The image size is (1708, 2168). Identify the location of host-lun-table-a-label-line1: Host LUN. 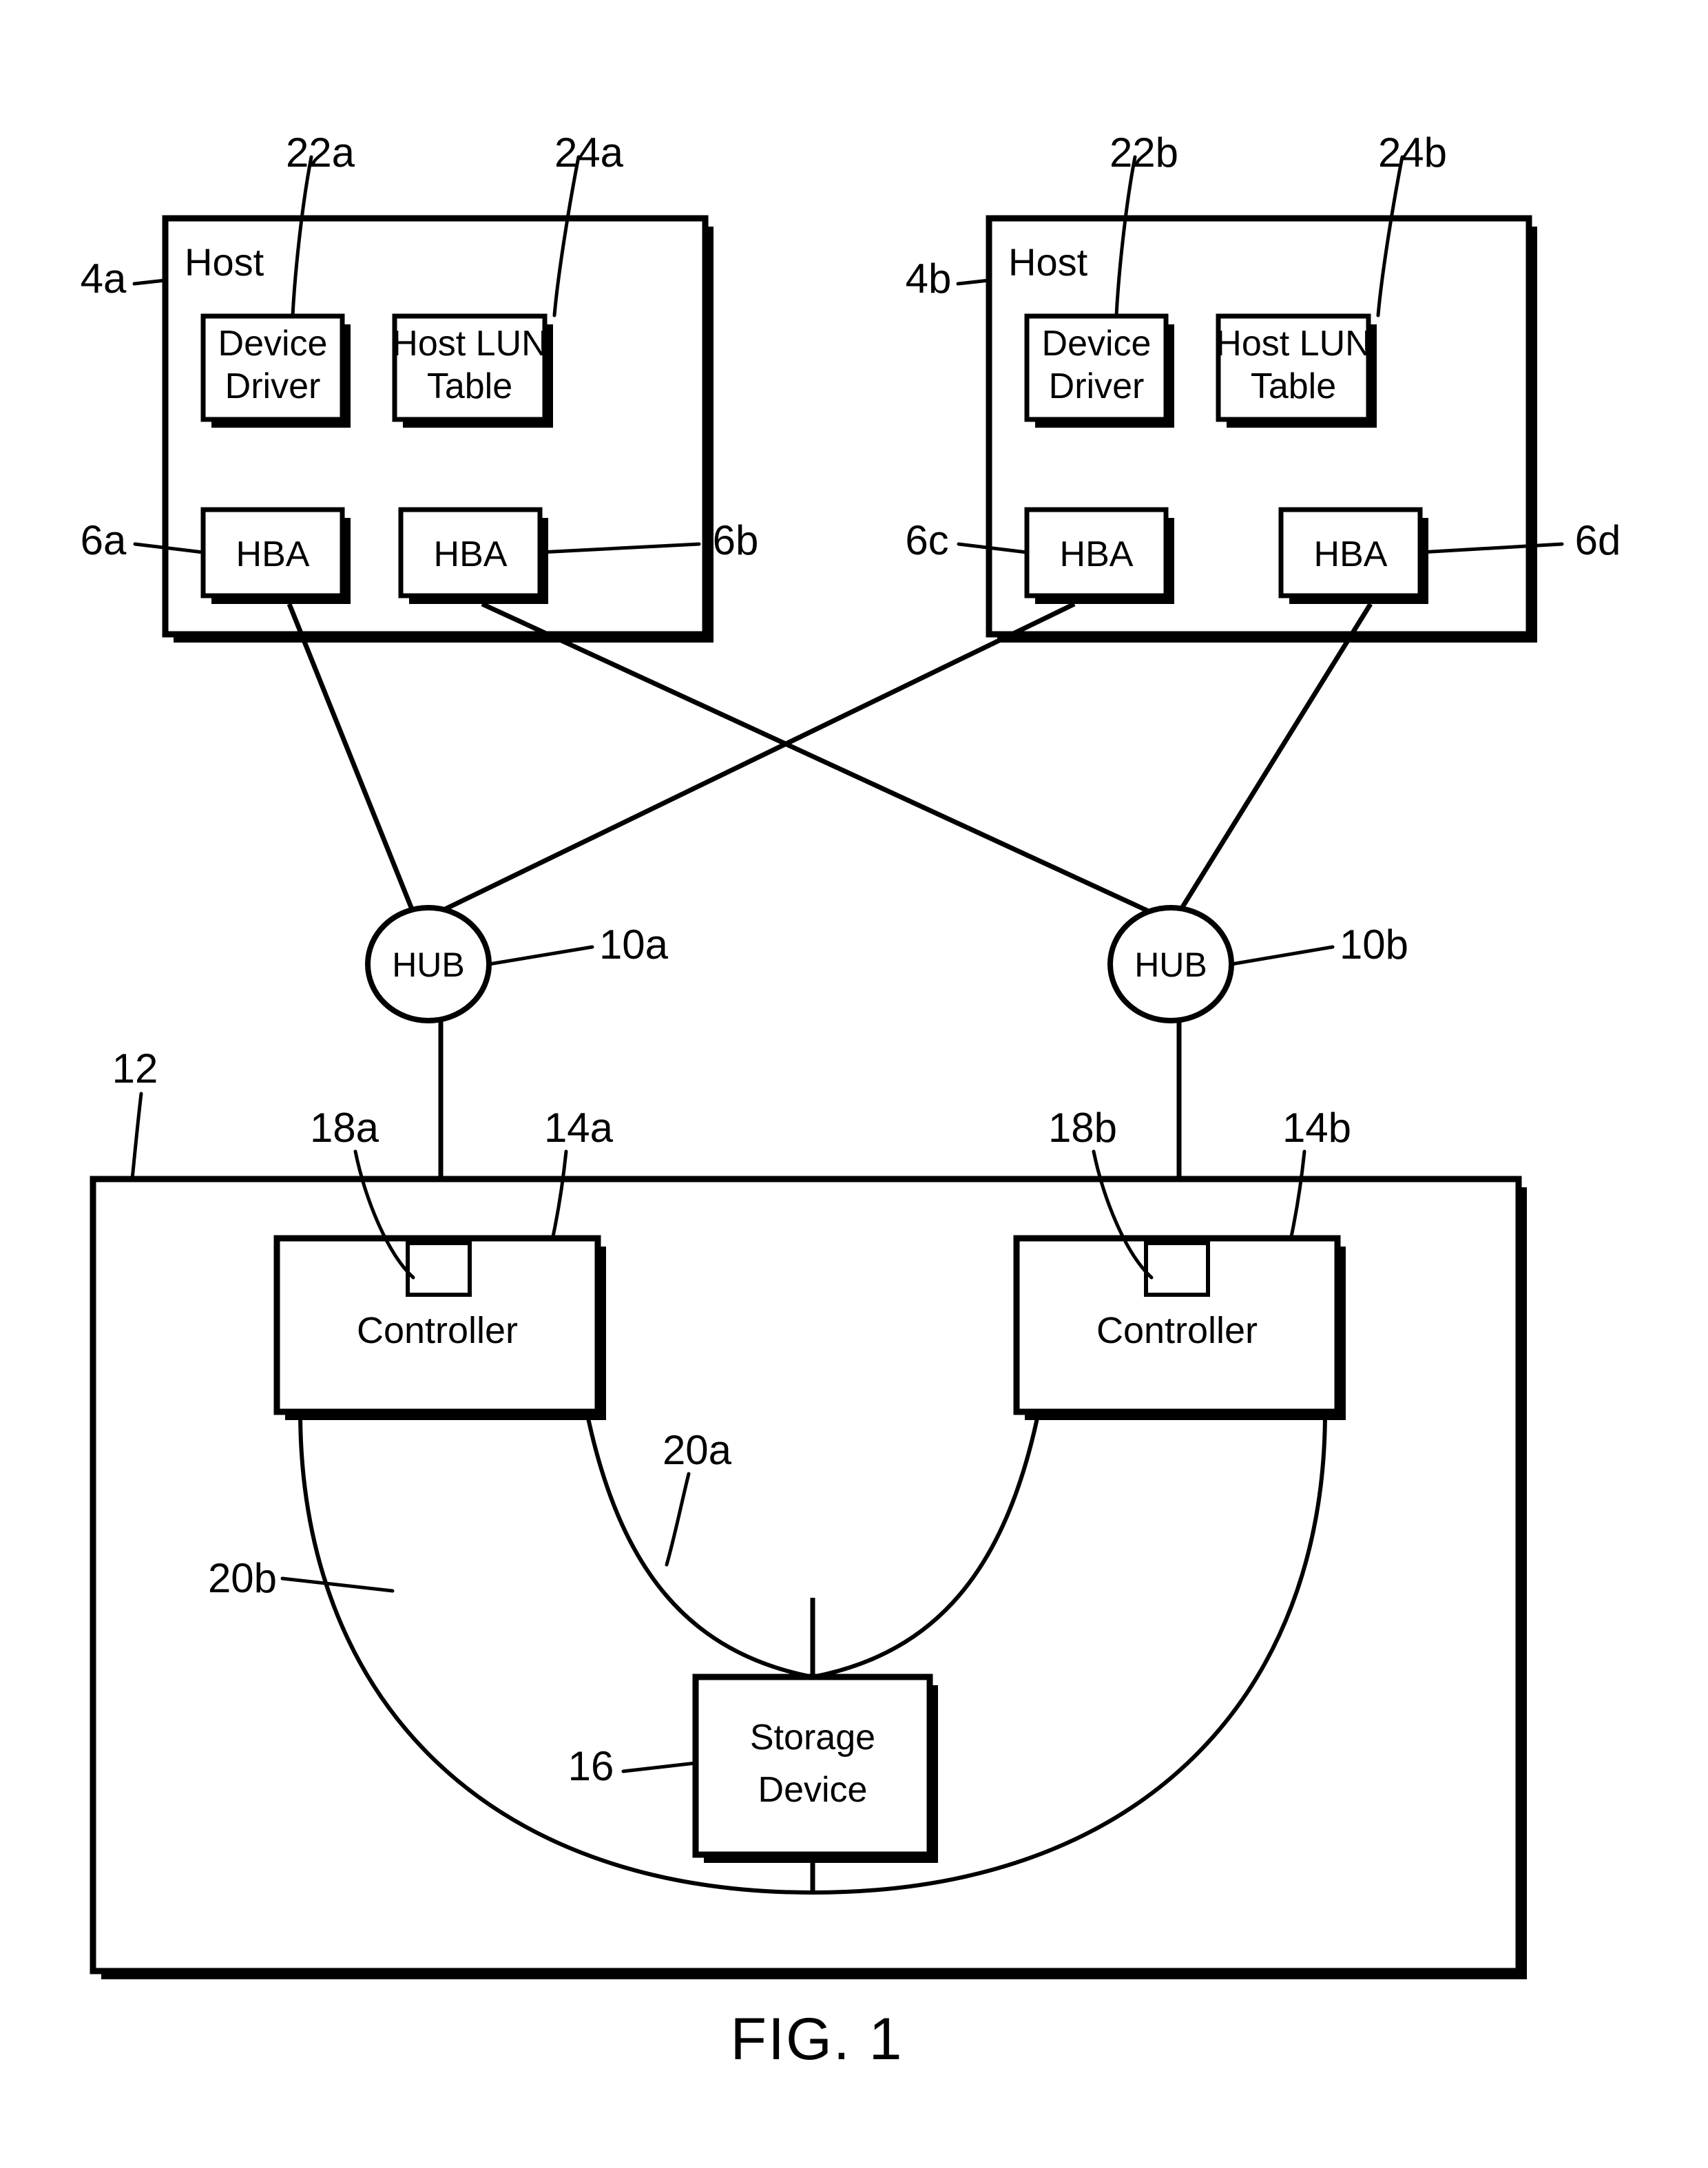
(470, 344).